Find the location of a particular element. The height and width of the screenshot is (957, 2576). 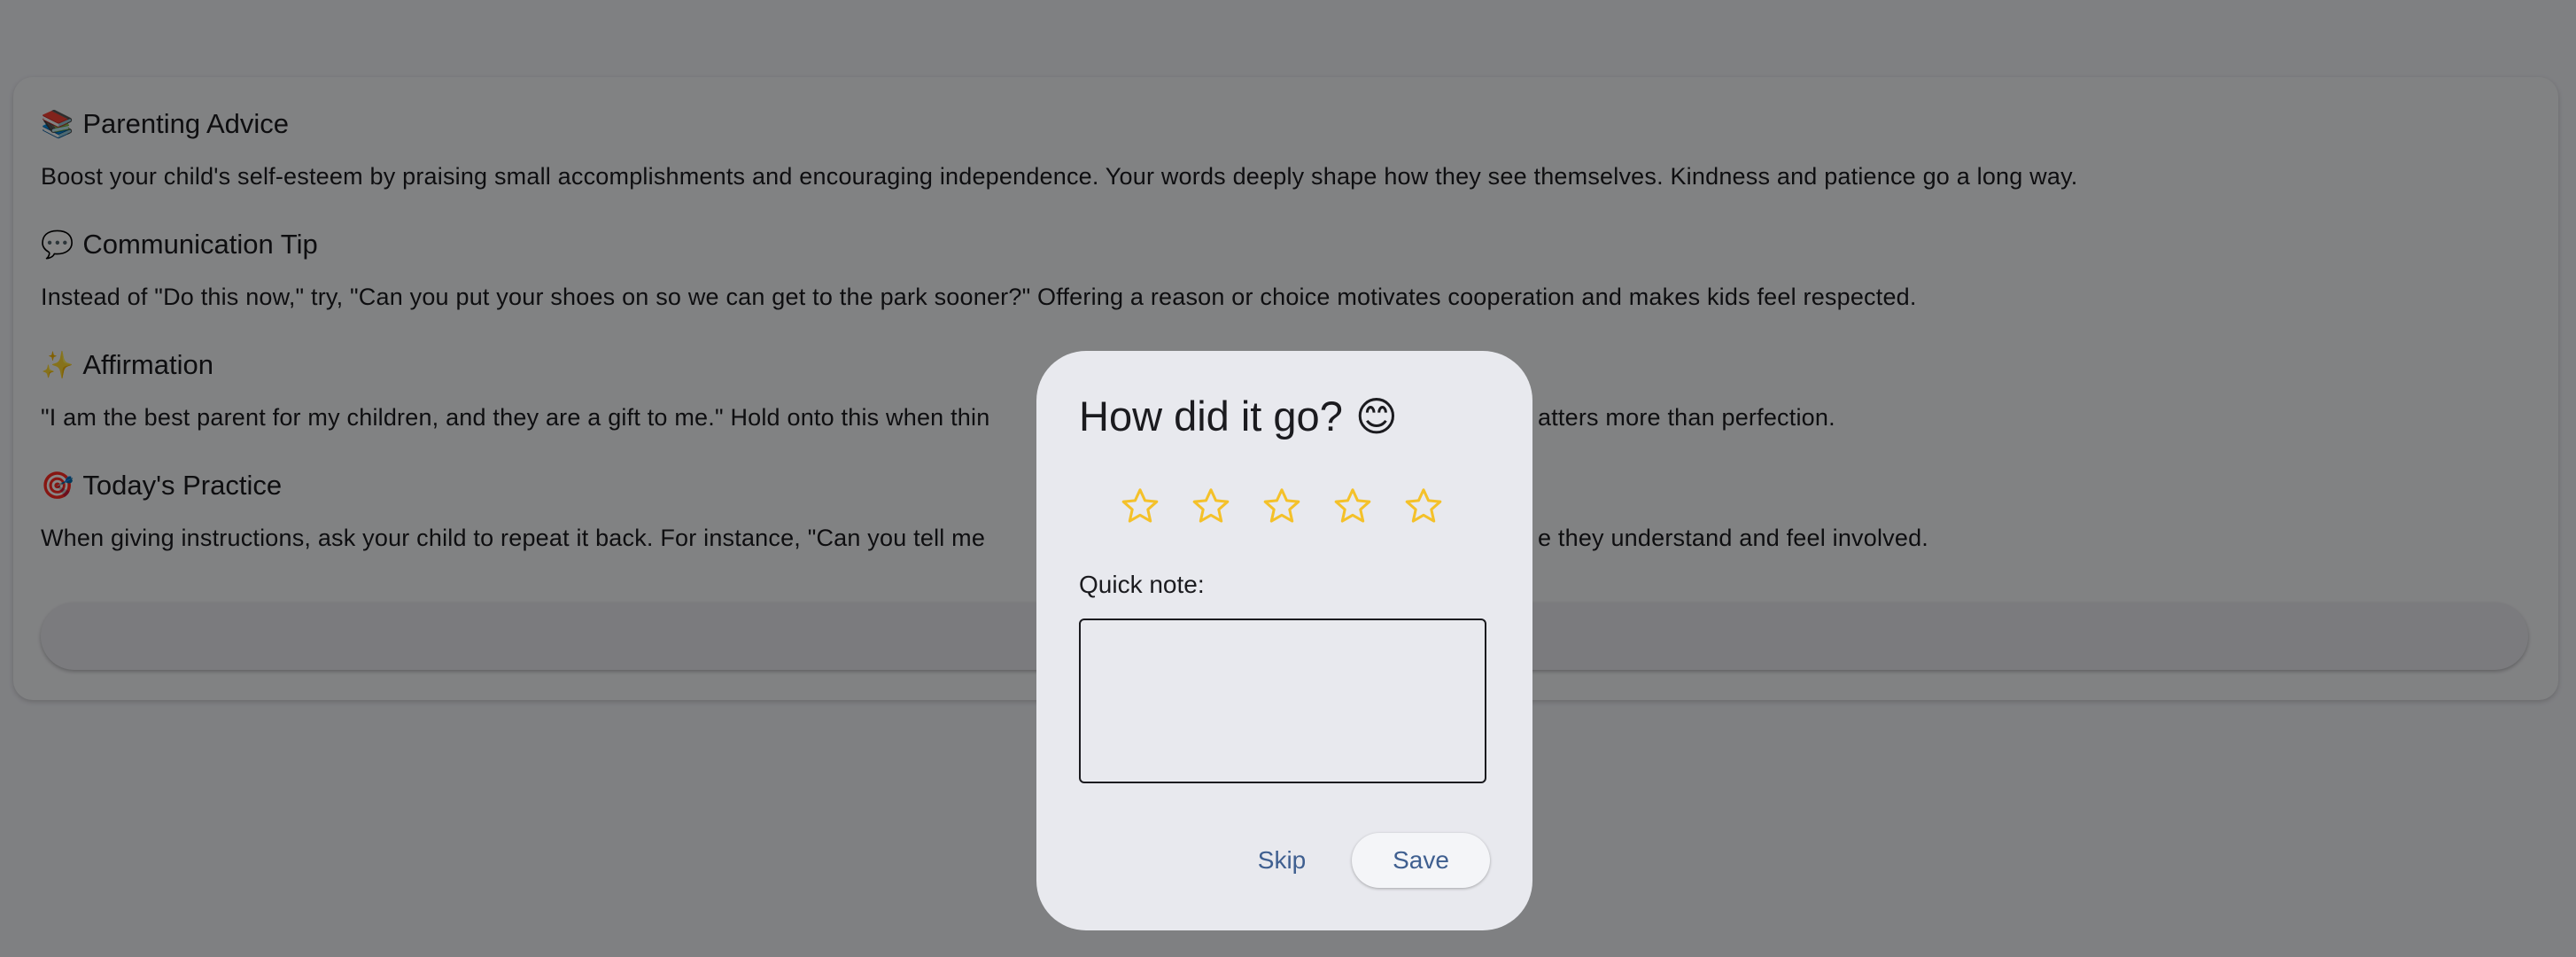

dialog-title: How did it go? 😊 is located at coordinates (1238, 416).